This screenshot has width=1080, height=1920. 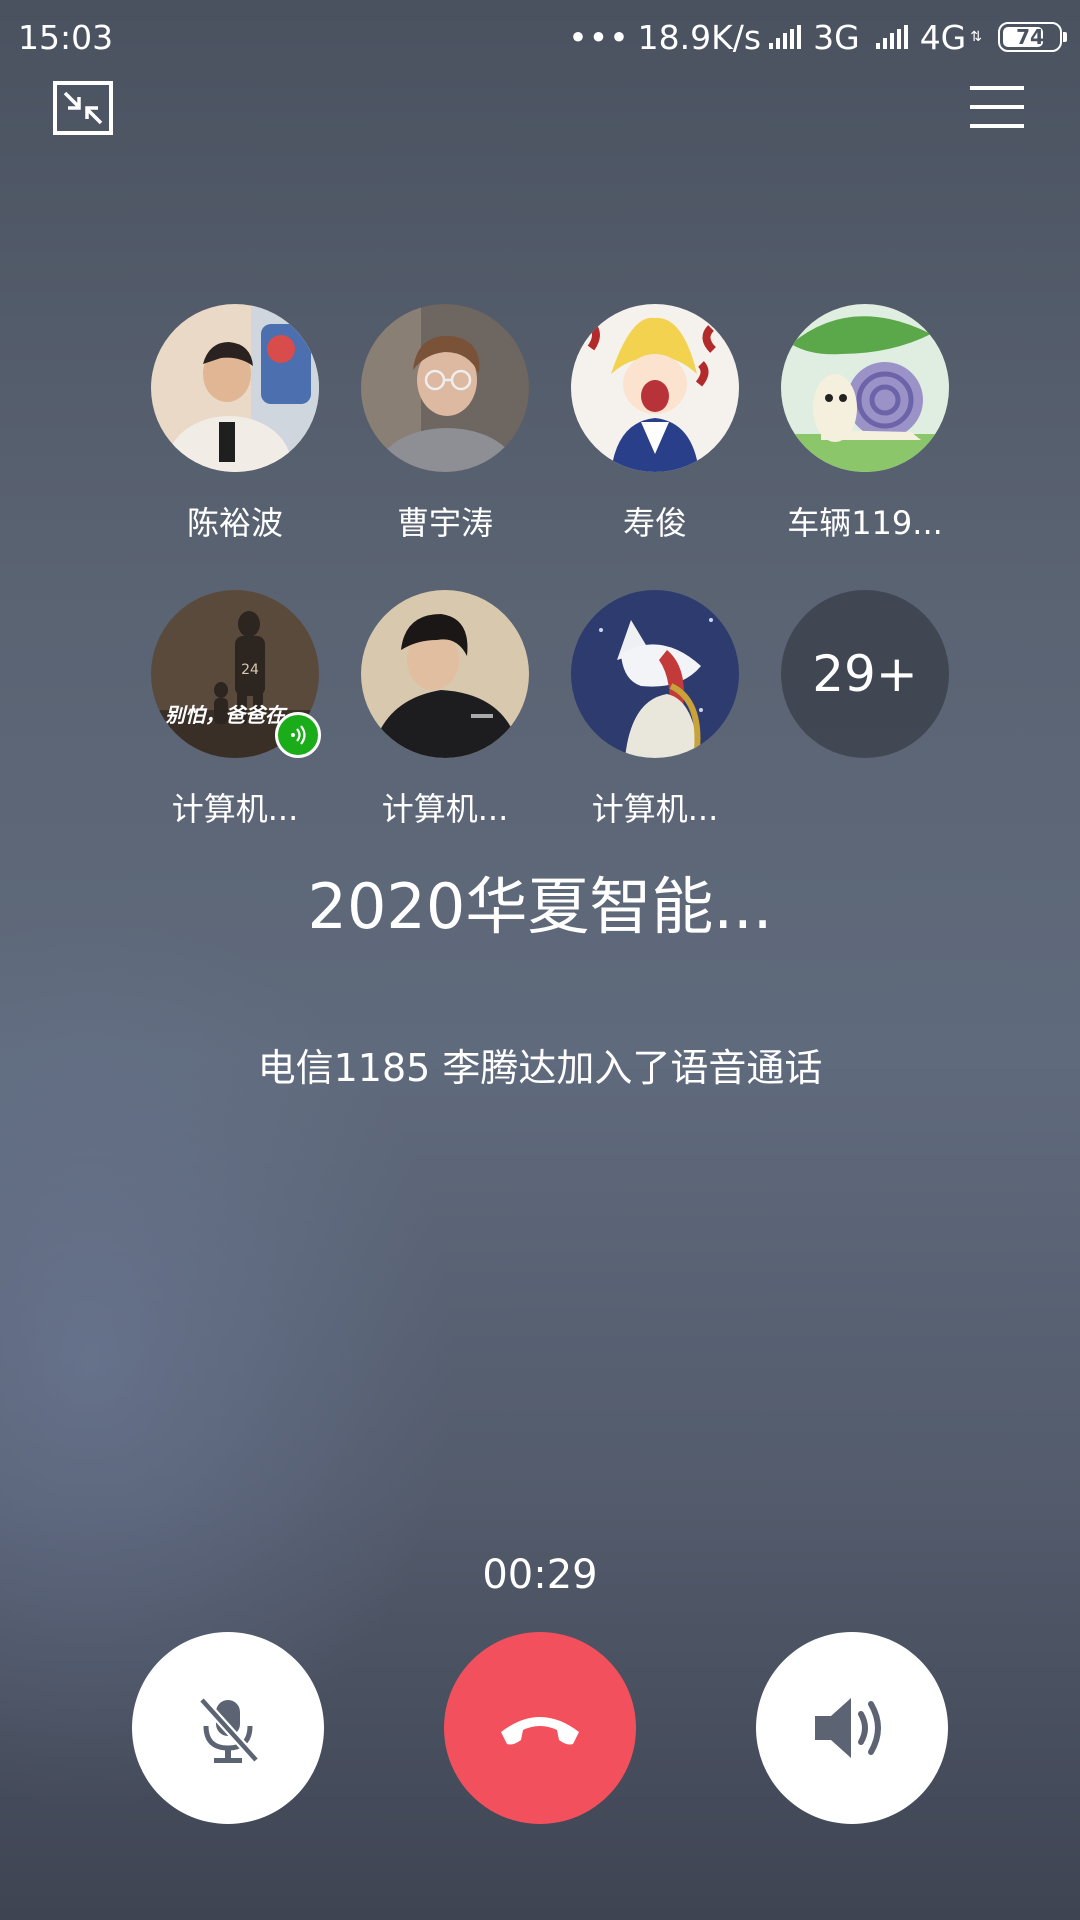 I want to click on avatar-anime-fox-icon, so click(x=655, y=674).